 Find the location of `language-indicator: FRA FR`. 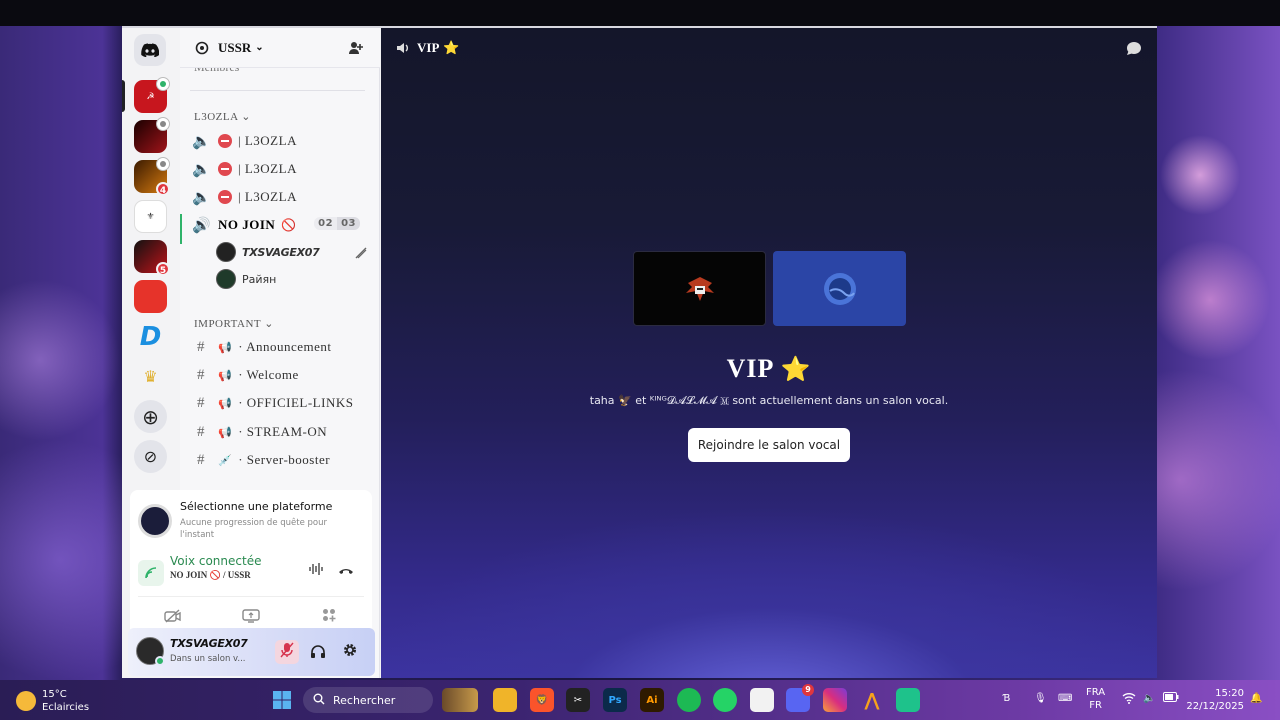

language-indicator: FRA FR is located at coordinates (1095, 699).